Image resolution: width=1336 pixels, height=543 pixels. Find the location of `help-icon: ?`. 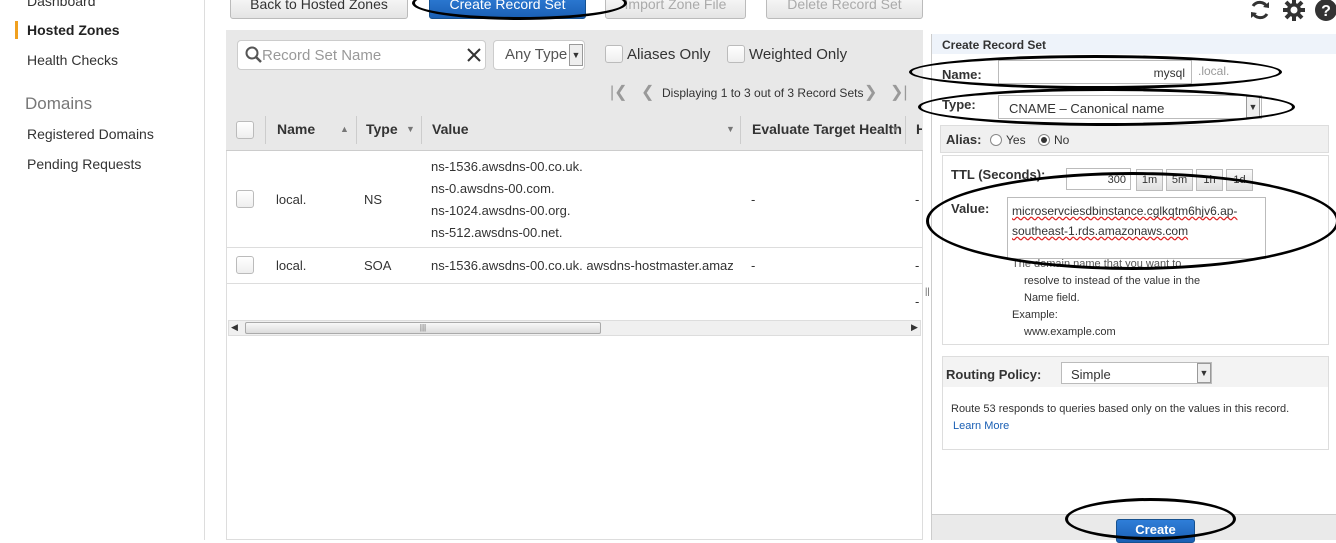

help-icon: ? is located at coordinates (1325, 14).